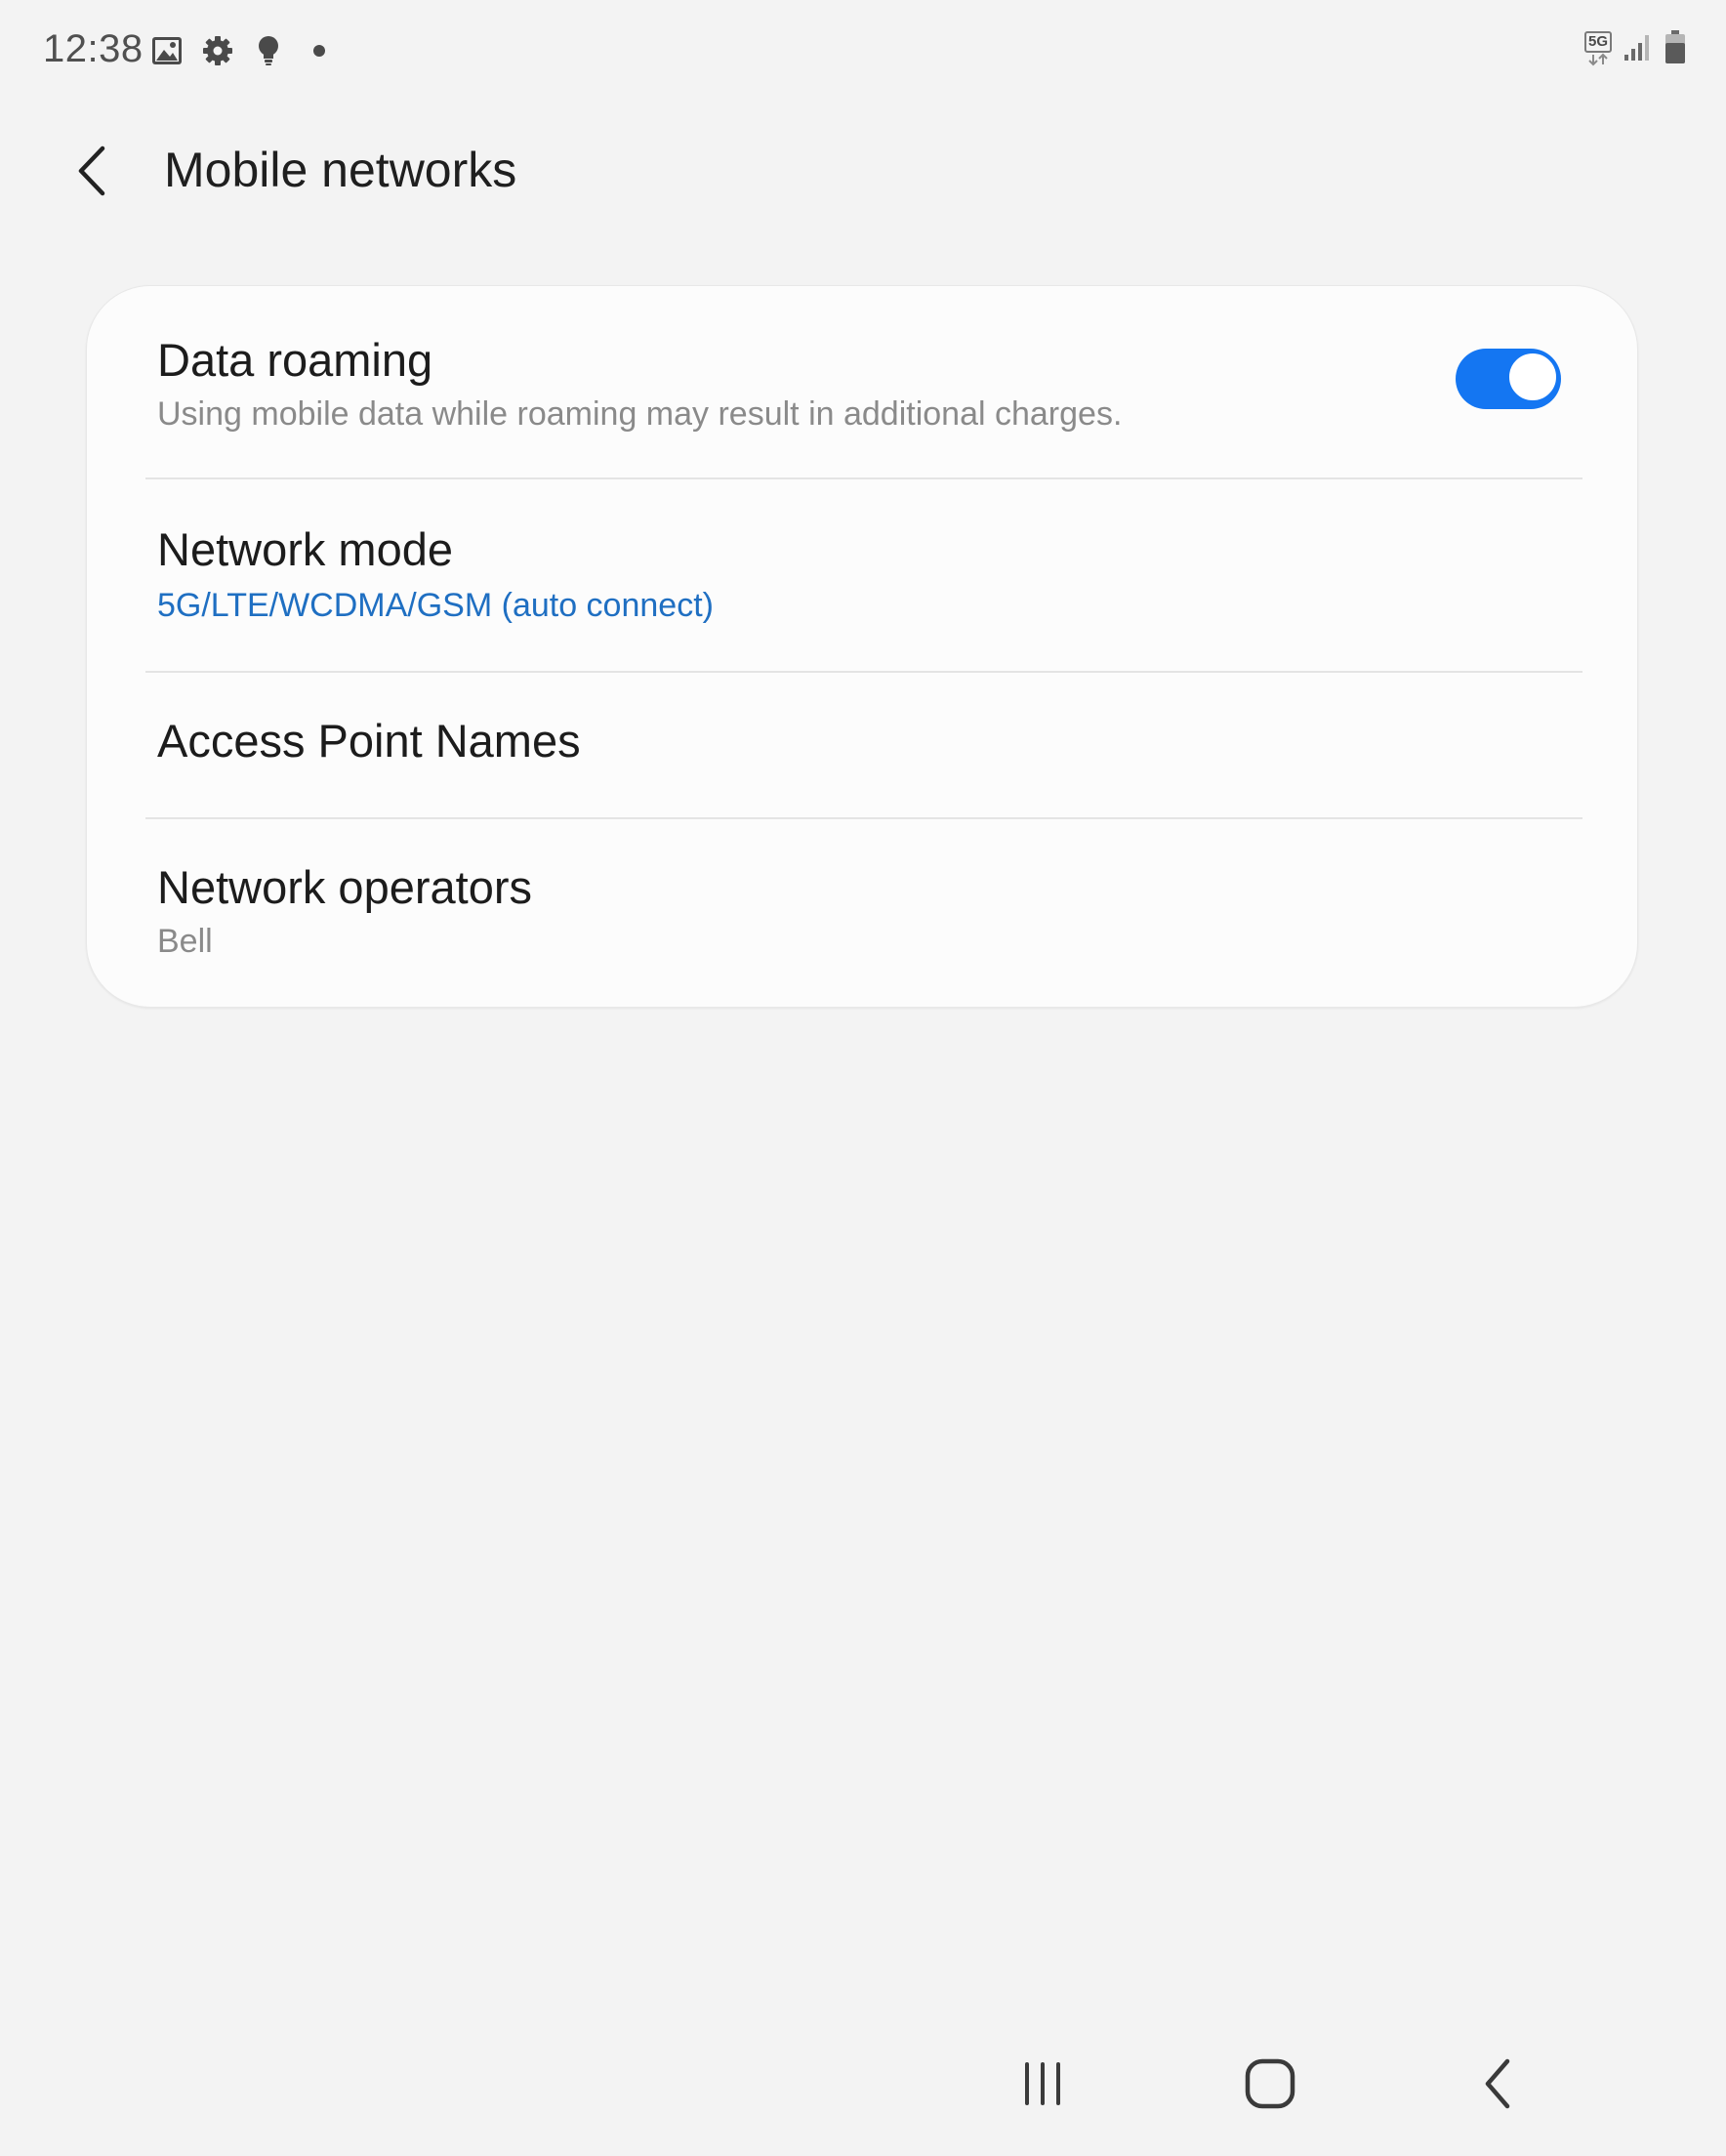 This screenshot has height=2156, width=1726. What do you see at coordinates (340, 170) in the screenshot?
I see `page-title: Mobile networks` at bounding box center [340, 170].